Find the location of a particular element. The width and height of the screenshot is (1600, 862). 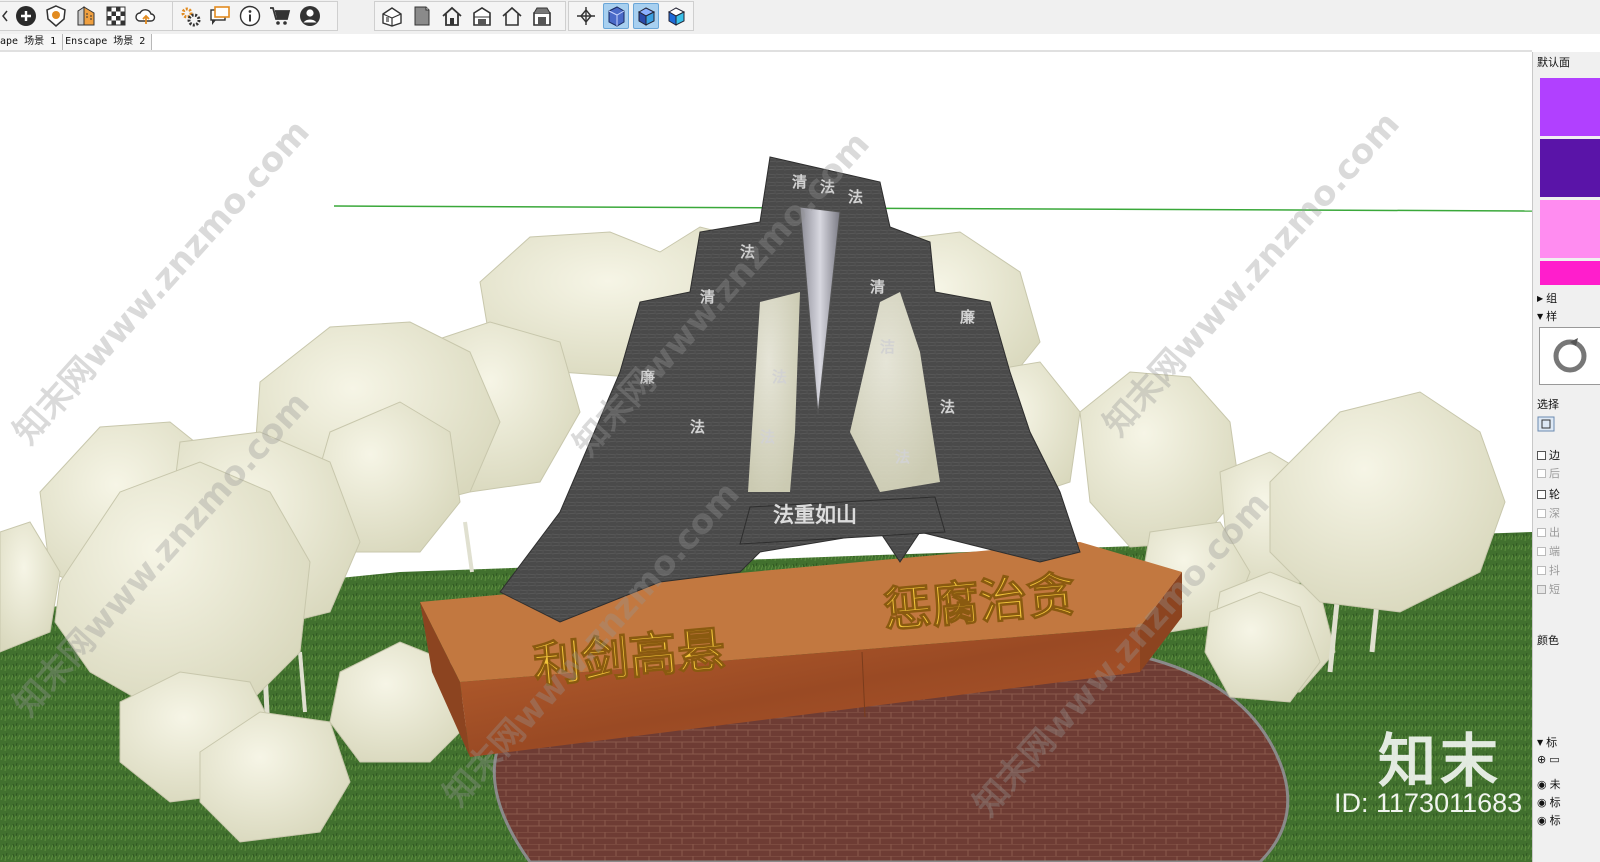

building-3d-icon is located at coordinates (86, 16).